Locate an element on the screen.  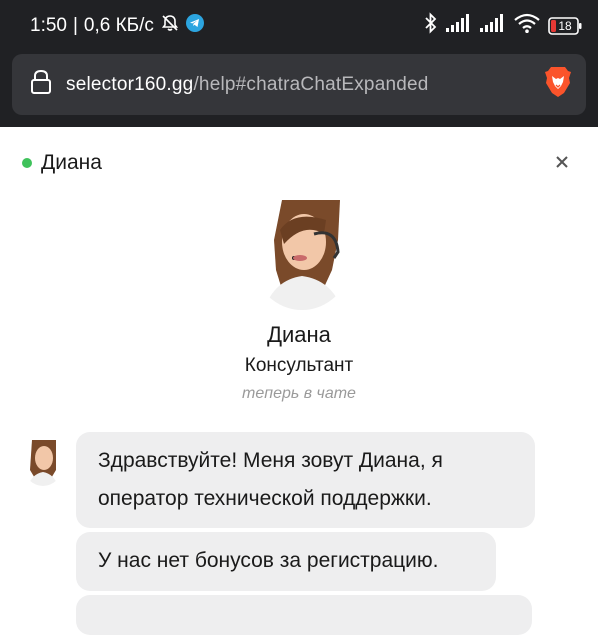
battery-icon: 18 is located at coordinates (565, 26).